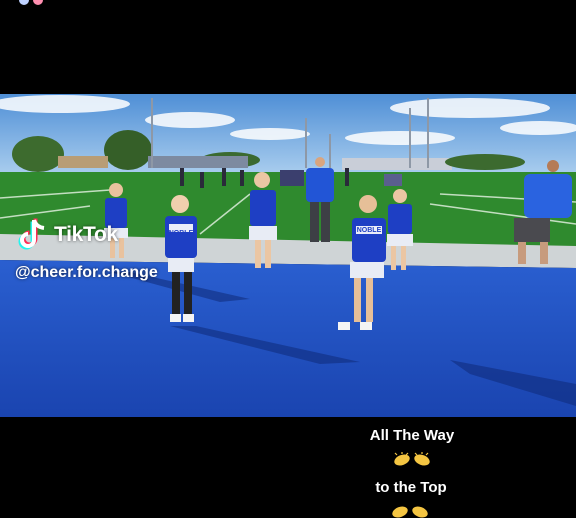  I want to click on tiktok-watermark: TikTok, so click(68, 235).